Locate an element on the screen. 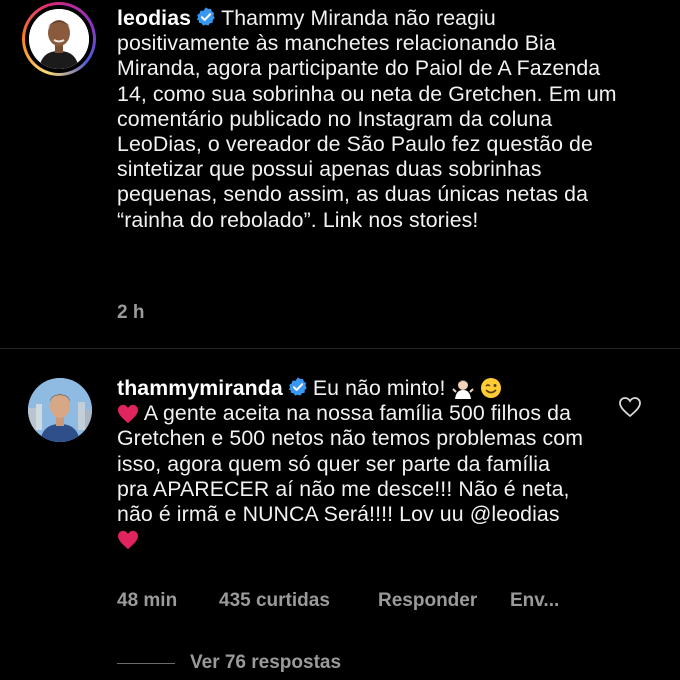 This screenshot has height=680, width=680. post-timestamp: 2 h is located at coordinates (131, 312).